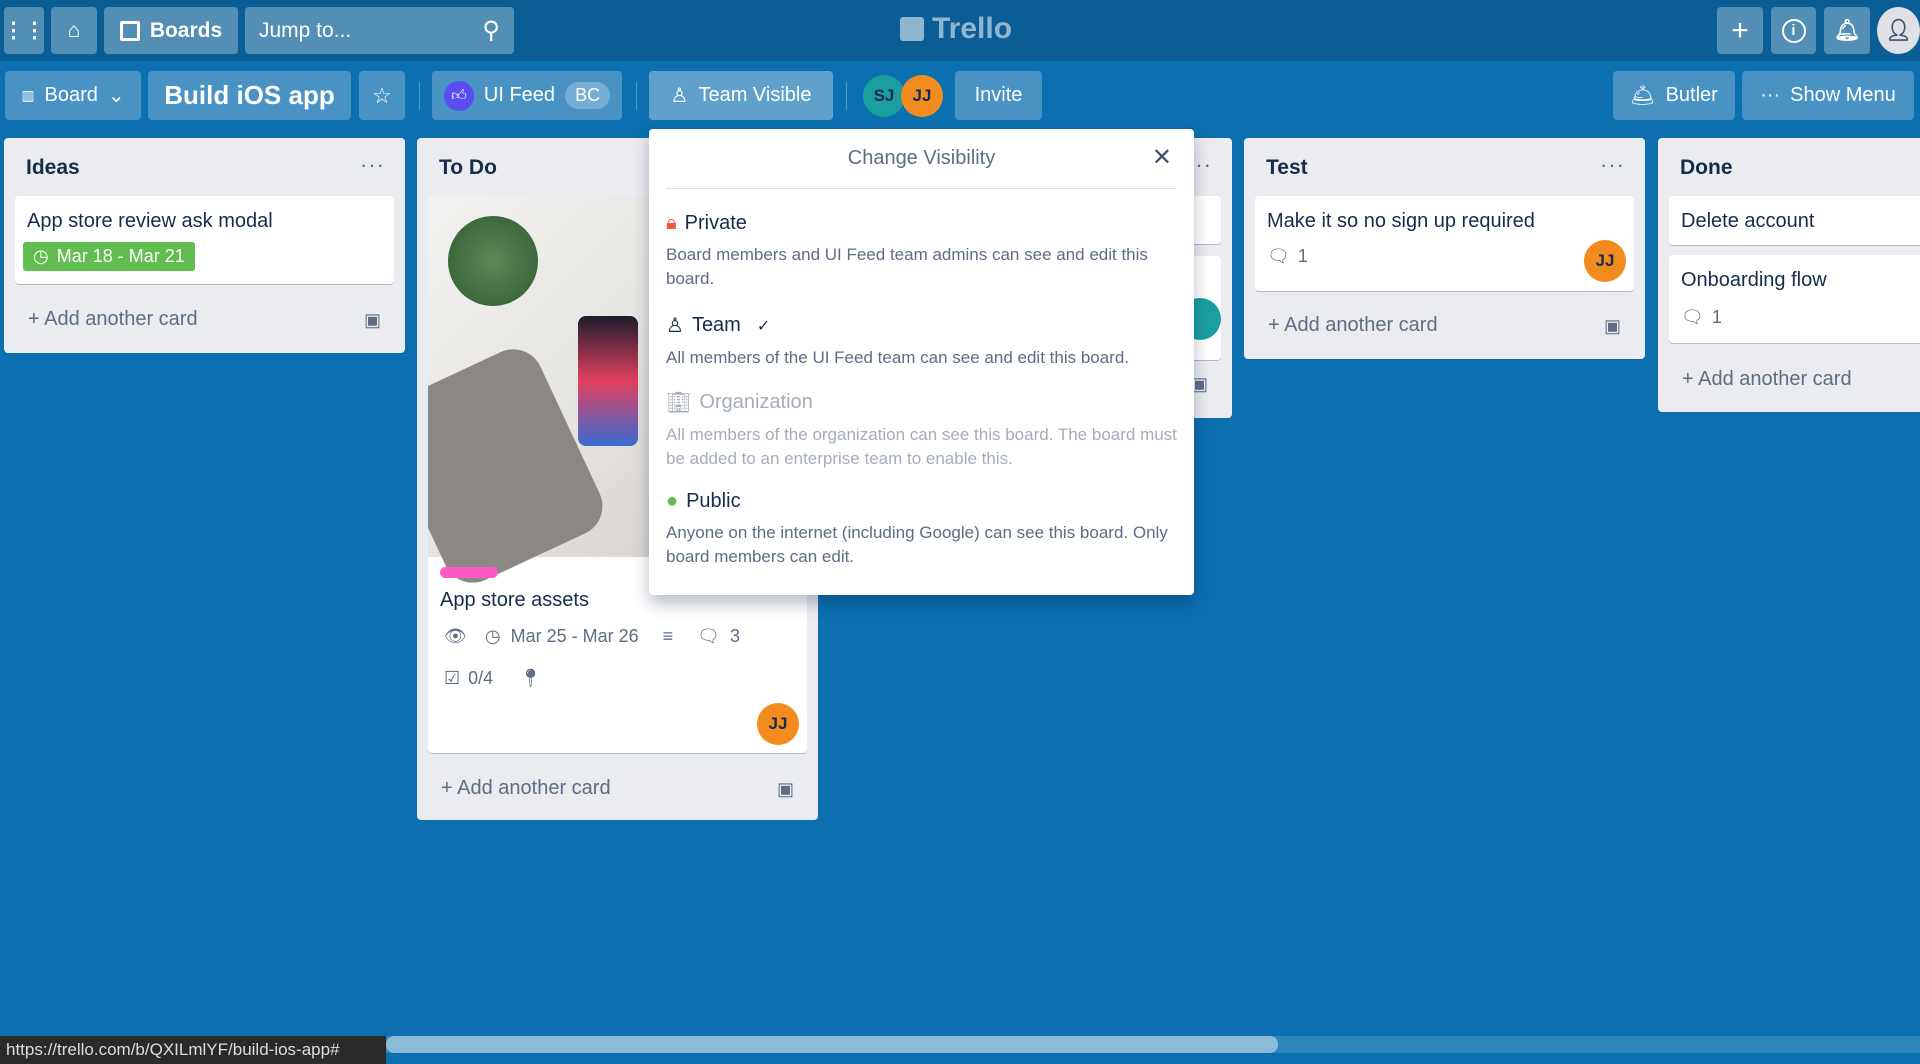  I want to click on boards-label: Boards, so click(186, 30).